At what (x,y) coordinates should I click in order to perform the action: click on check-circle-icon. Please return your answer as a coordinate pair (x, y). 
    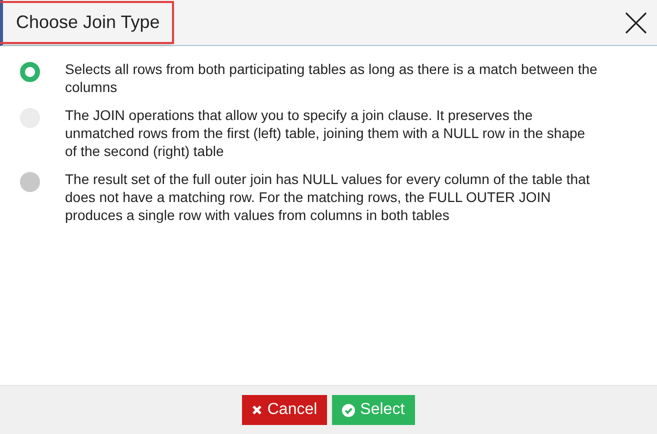
    Looking at the image, I should click on (349, 410).